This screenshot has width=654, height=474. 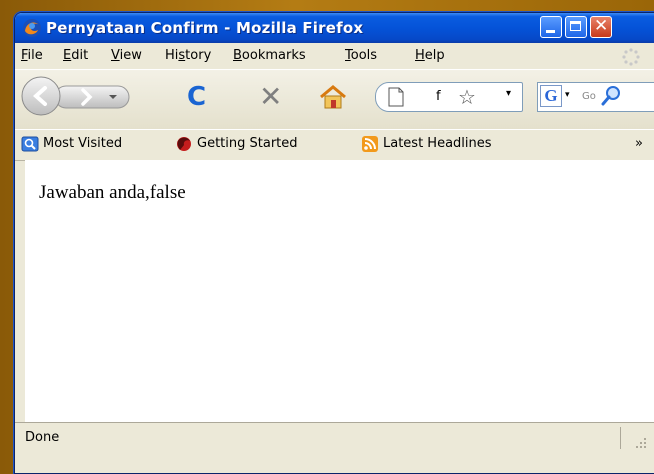 I want to click on minimize-button, so click(x=551, y=27).